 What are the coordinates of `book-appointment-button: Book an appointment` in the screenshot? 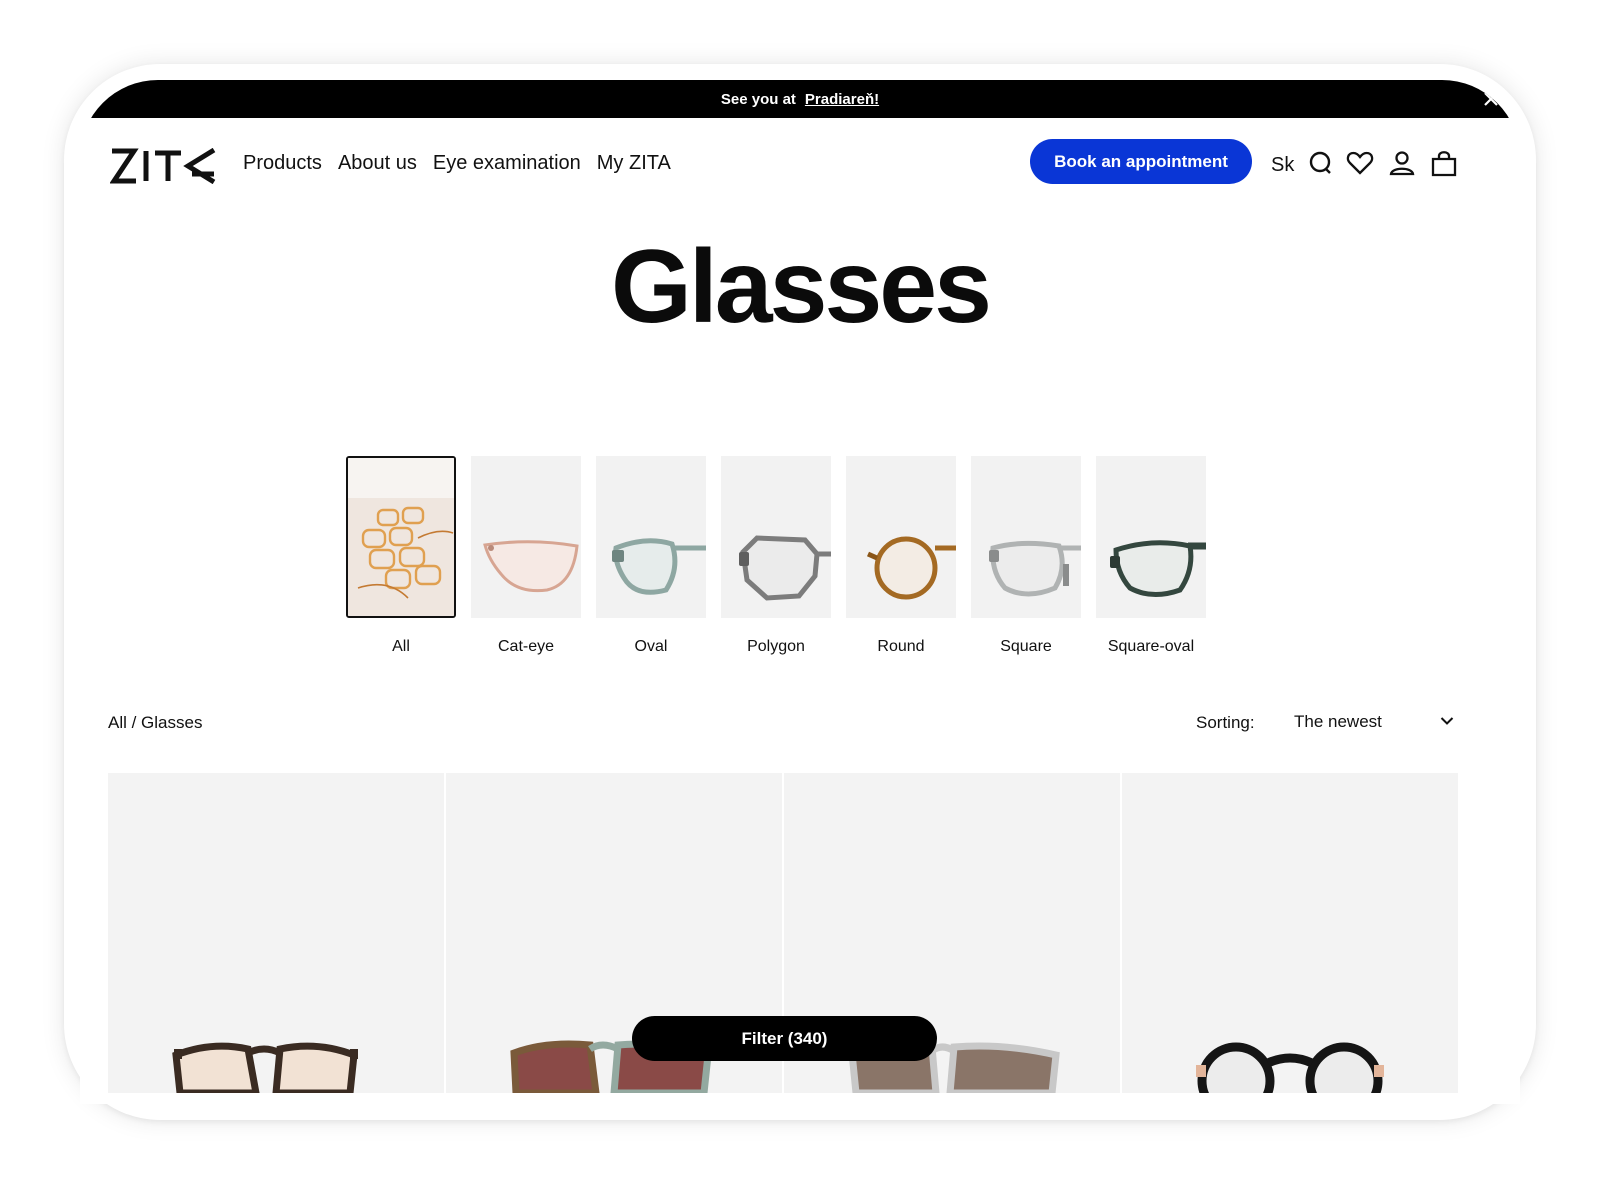 It's located at (1141, 161).